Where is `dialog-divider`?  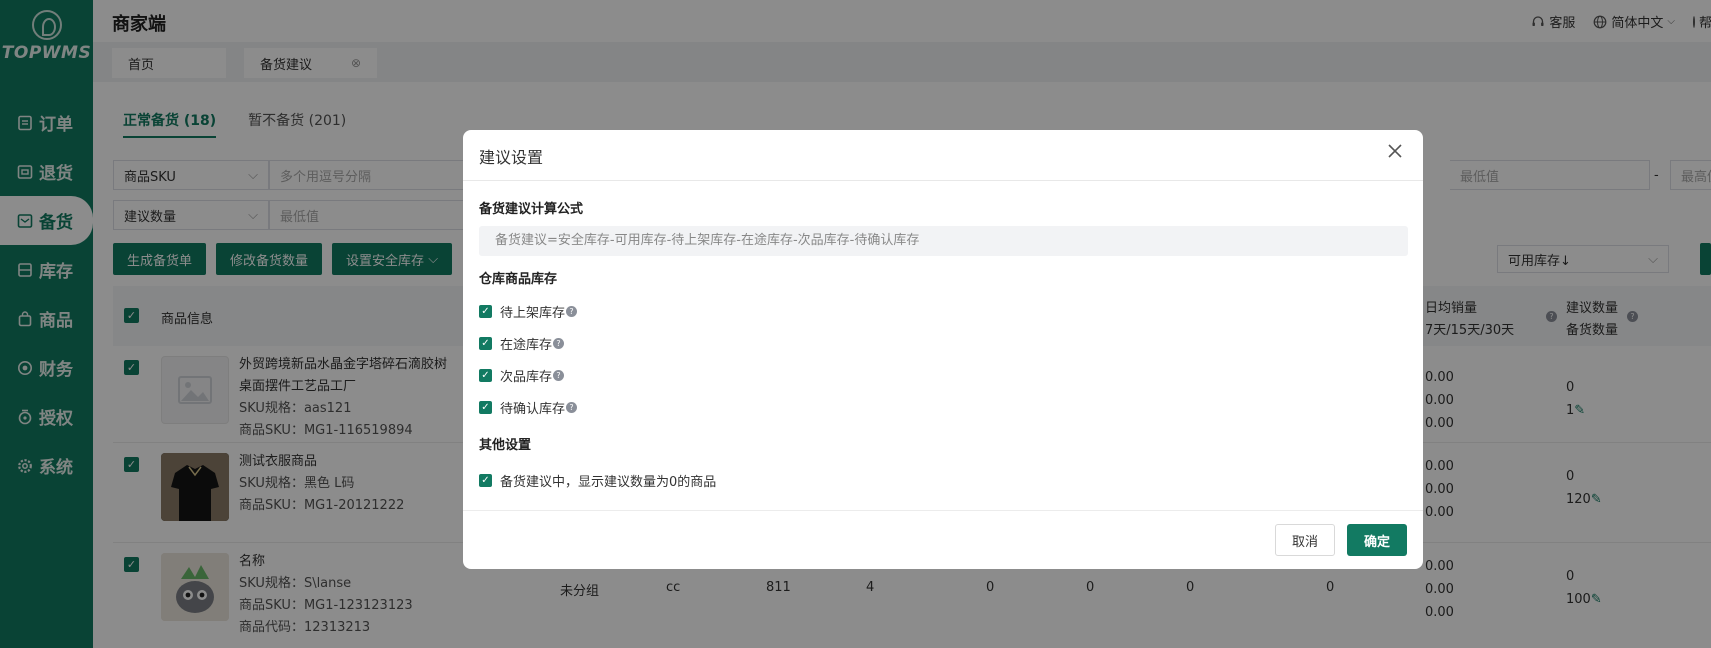
dialog-divider is located at coordinates (943, 180).